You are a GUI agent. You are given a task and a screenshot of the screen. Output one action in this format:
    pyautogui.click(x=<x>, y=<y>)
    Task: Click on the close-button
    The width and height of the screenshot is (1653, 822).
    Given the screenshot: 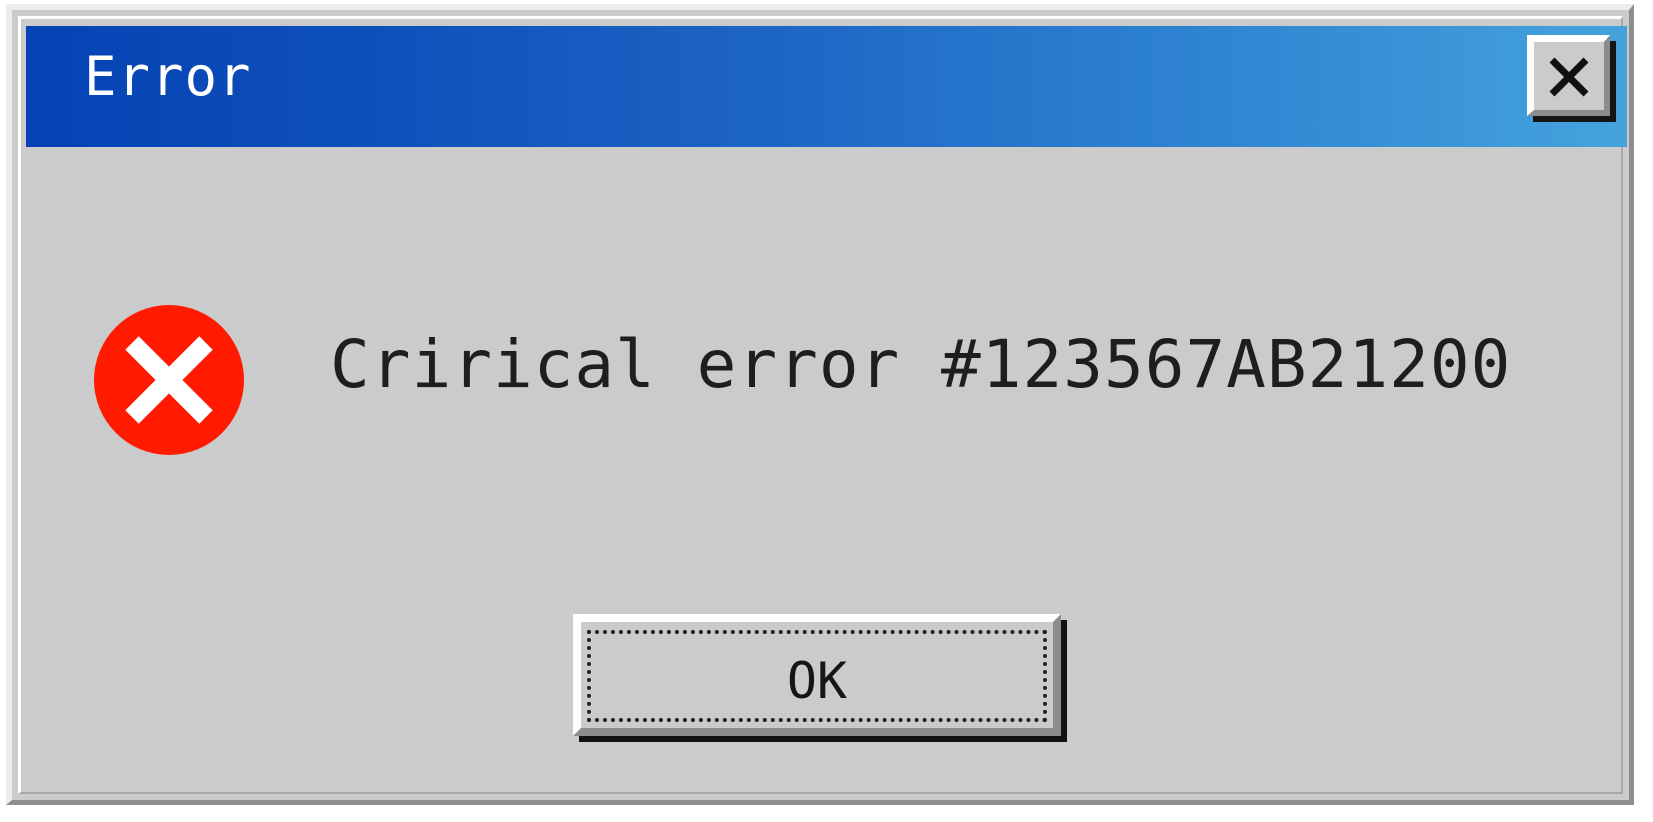 What is the action you would take?
    pyautogui.click(x=1568, y=75)
    